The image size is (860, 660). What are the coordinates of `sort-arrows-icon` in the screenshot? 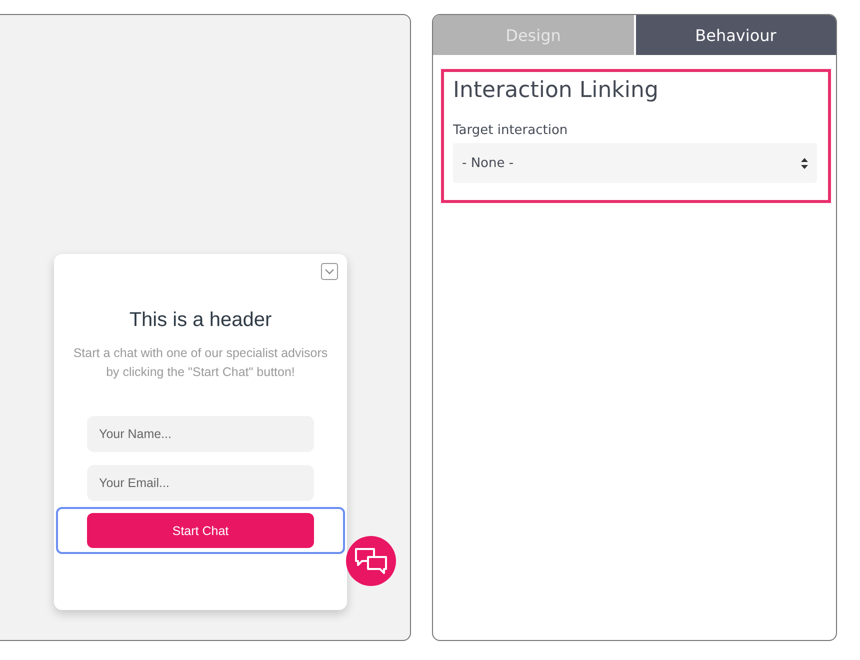 It's located at (804, 163).